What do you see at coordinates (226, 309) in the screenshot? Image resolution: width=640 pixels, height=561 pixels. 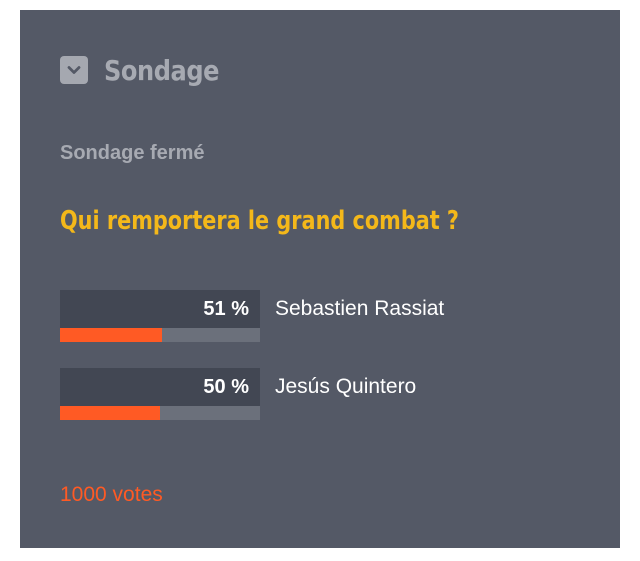 I see `option-percent: 51 %` at bounding box center [226, 309].